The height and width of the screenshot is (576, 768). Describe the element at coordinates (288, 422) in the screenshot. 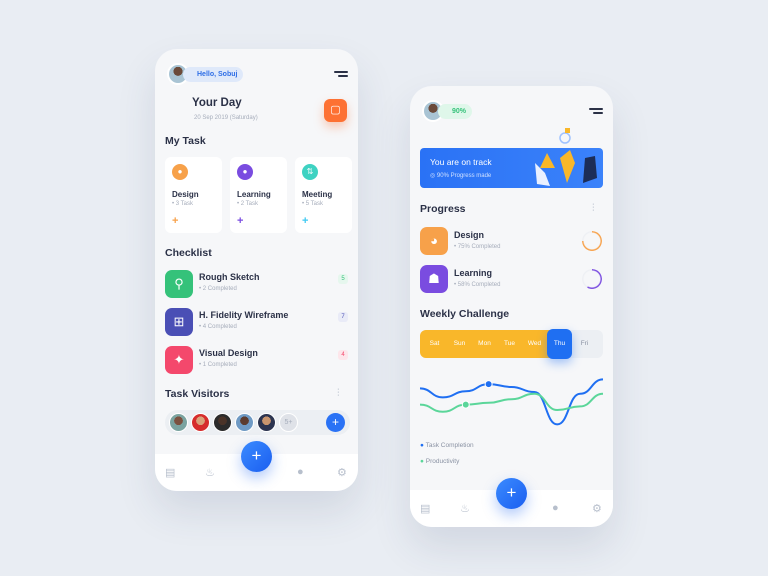

I see `more-visitors: 5+` at that location.